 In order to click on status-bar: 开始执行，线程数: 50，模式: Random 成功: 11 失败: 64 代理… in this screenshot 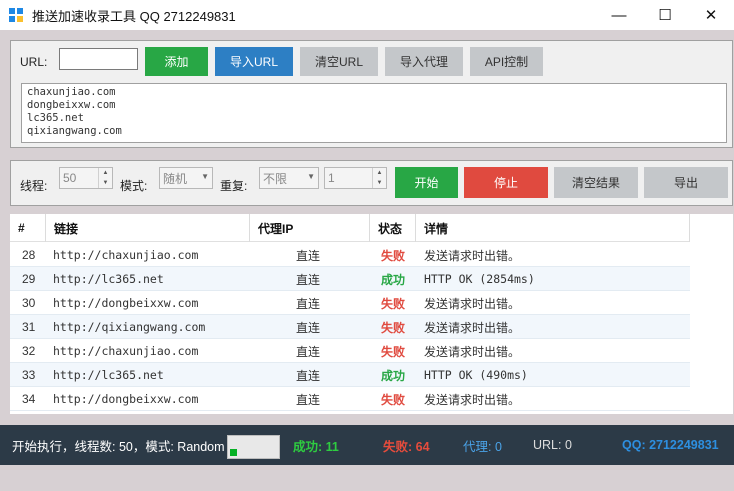, I will do `click(367, 445)`.